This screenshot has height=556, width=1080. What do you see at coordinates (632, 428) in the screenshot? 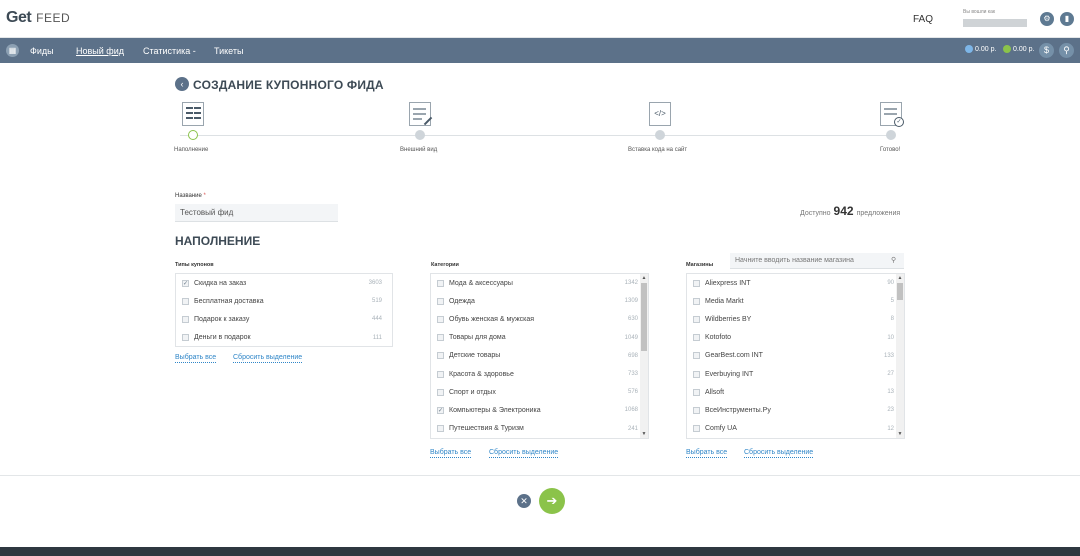
I see `list-item-count: 241` at bounding box center [632, 428].